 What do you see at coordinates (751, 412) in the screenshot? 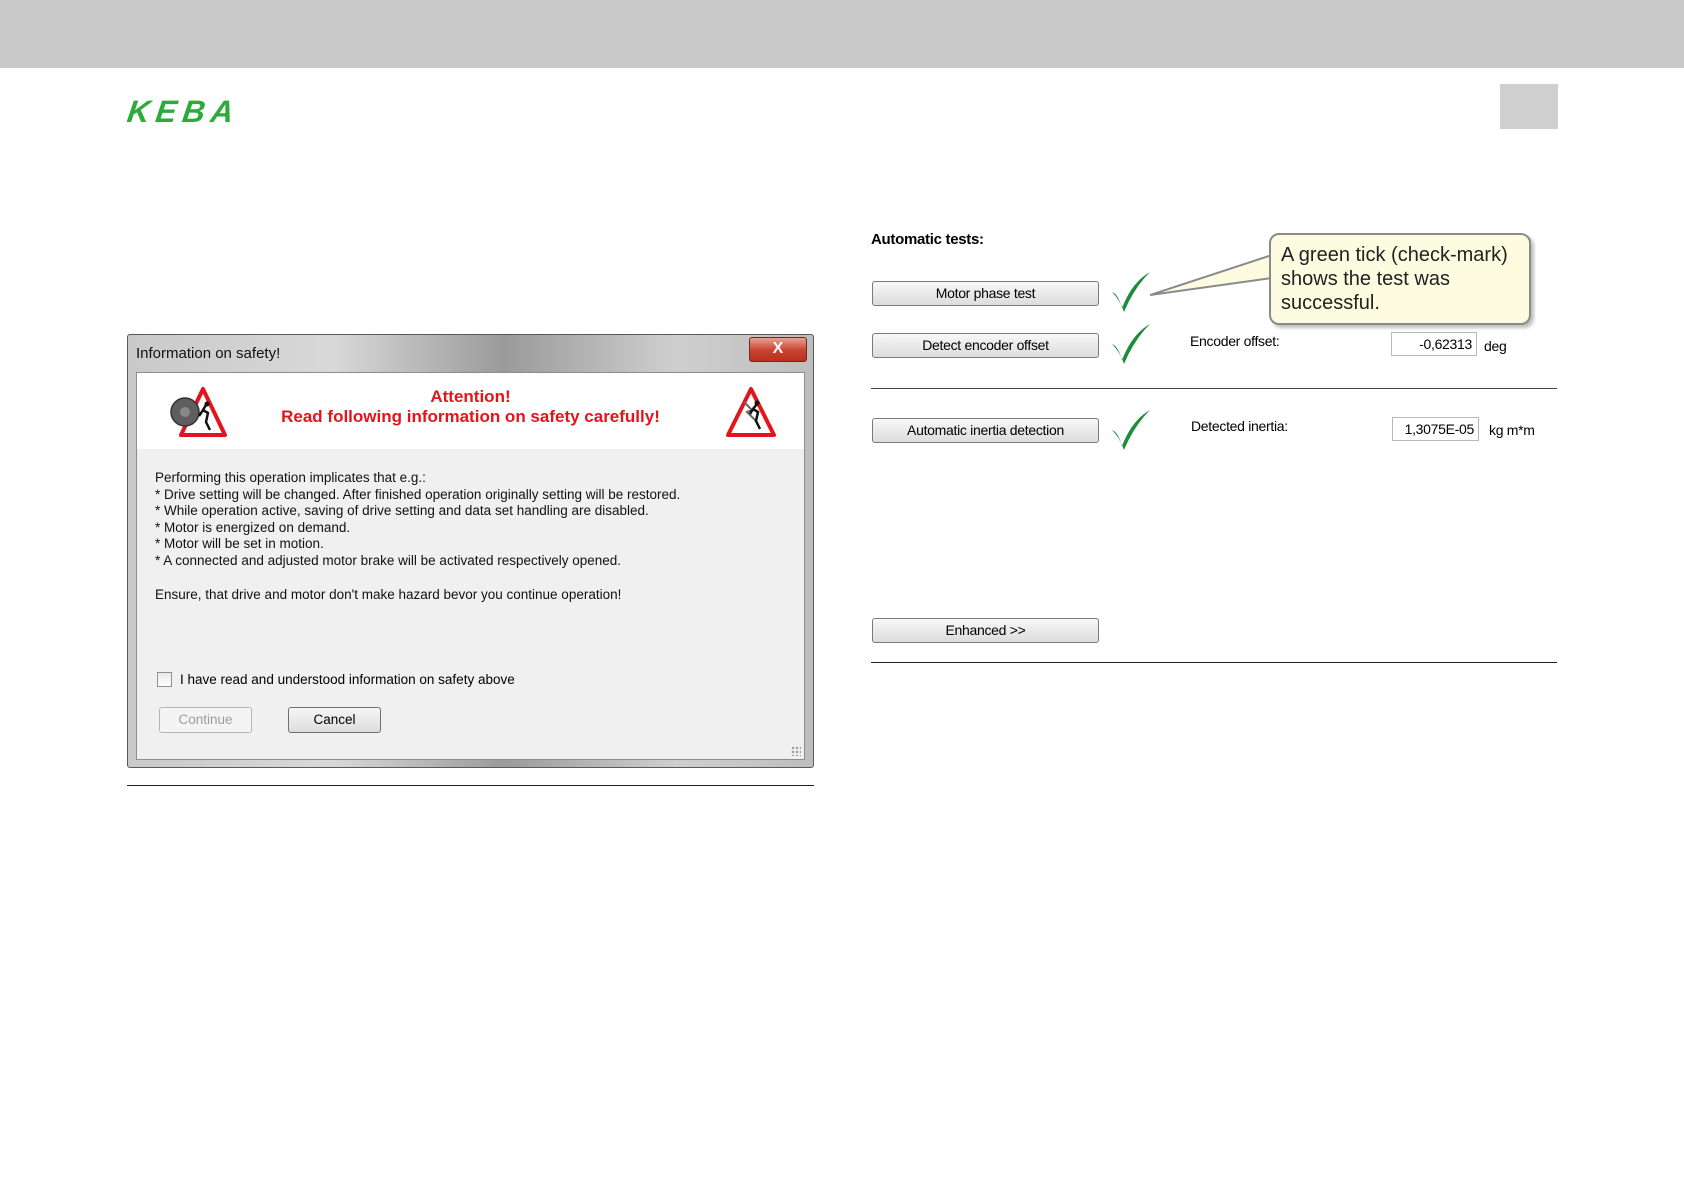
I see `electrical-hazard-warning-icon` at bounding box center [751, 412].